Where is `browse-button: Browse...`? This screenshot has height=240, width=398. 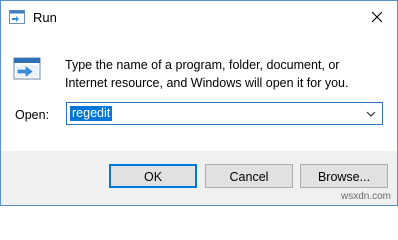 browse-button: Browse... is located at coordinates (344, 176).